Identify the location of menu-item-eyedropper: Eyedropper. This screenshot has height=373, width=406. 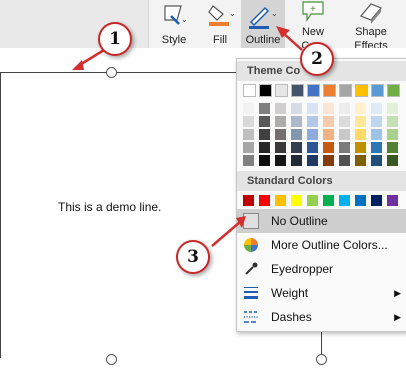
(321, 269).